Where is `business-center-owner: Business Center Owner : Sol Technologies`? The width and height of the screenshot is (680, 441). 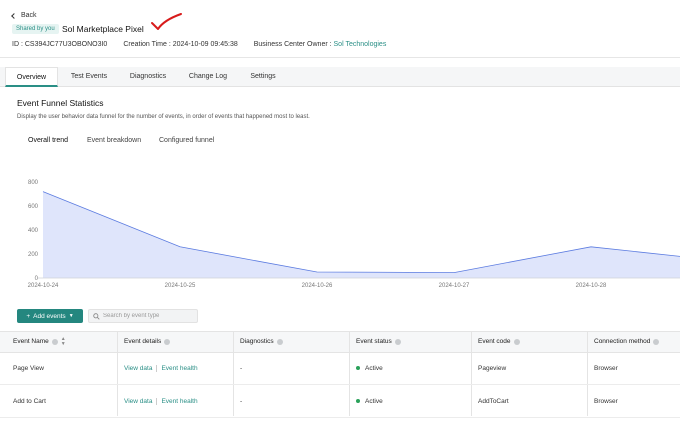
business-center-owner: Business Center Owner : Sol Technologies is located at coordinates (320, 44).